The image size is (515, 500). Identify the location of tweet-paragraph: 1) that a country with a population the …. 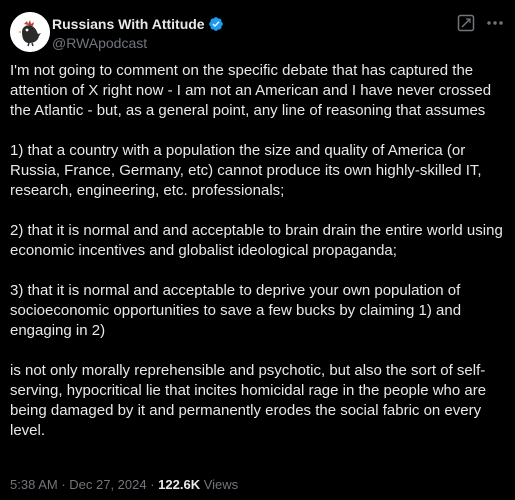
(246, 170).